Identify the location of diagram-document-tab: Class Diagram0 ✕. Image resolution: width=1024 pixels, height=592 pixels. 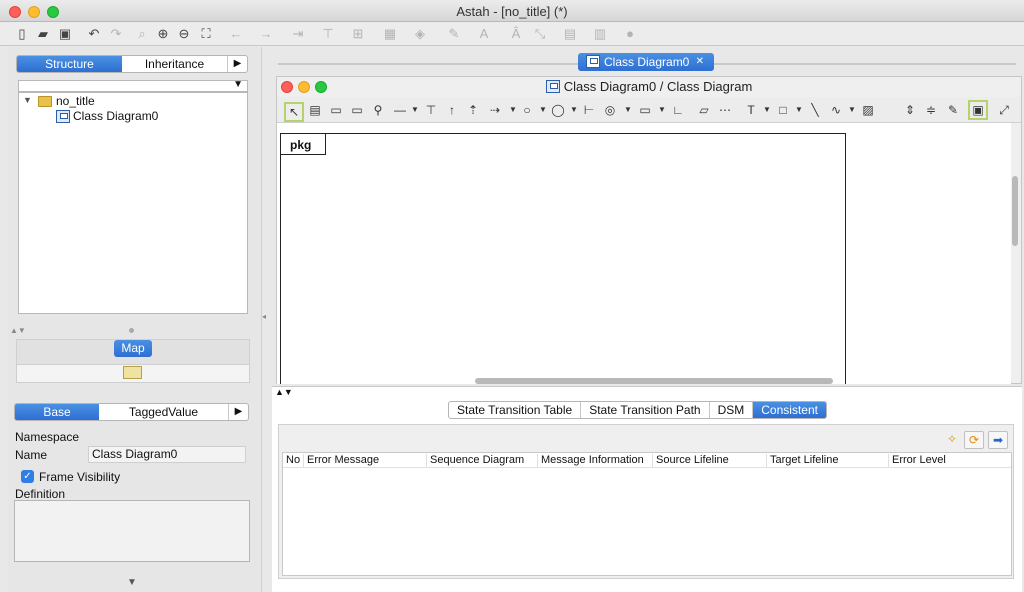
(646, 62).